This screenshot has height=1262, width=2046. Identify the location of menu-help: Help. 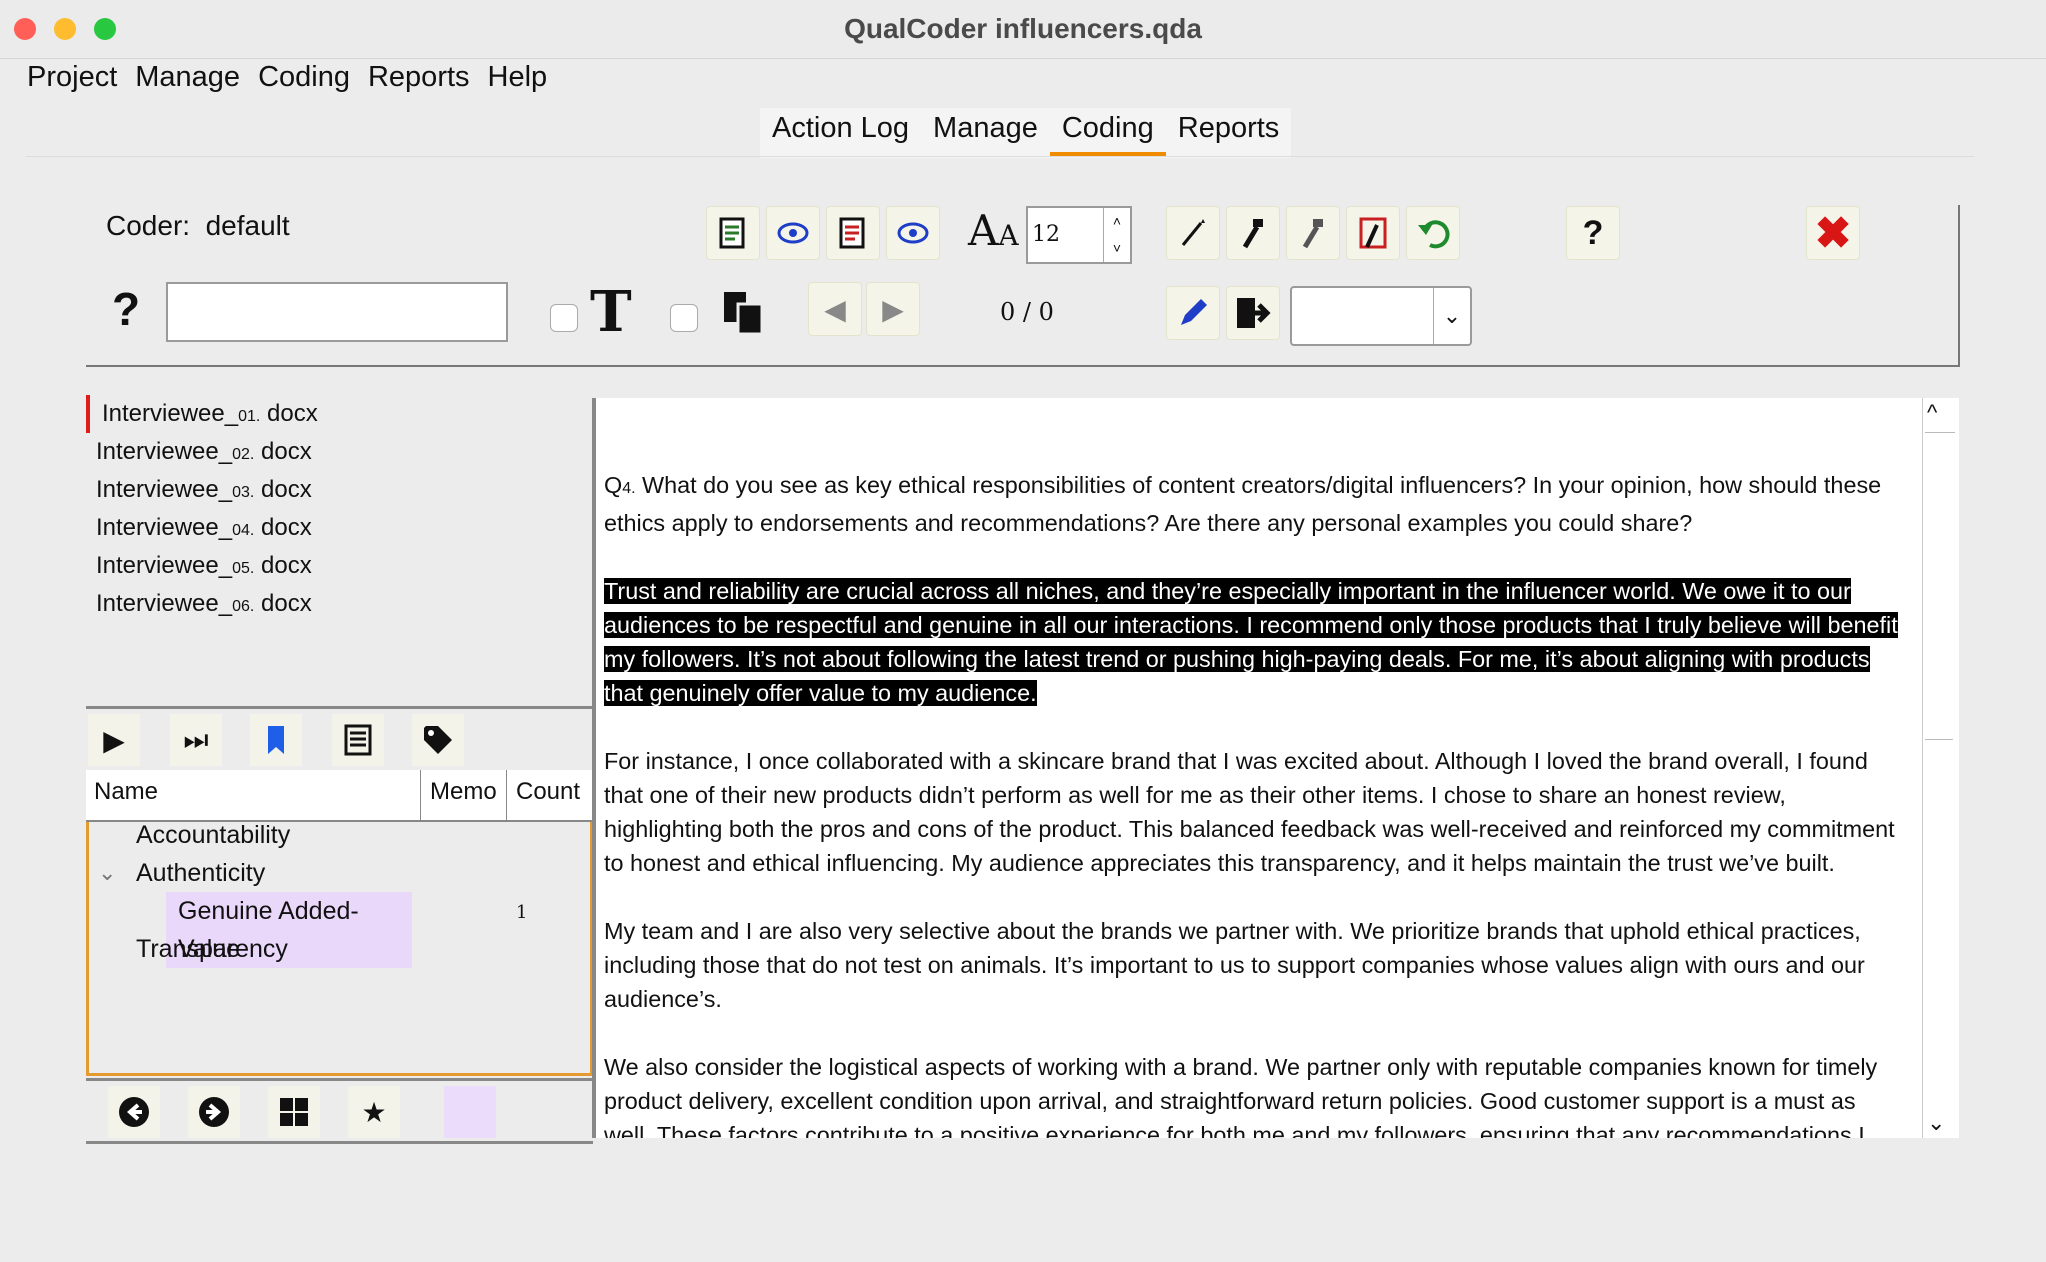
(518, 77).